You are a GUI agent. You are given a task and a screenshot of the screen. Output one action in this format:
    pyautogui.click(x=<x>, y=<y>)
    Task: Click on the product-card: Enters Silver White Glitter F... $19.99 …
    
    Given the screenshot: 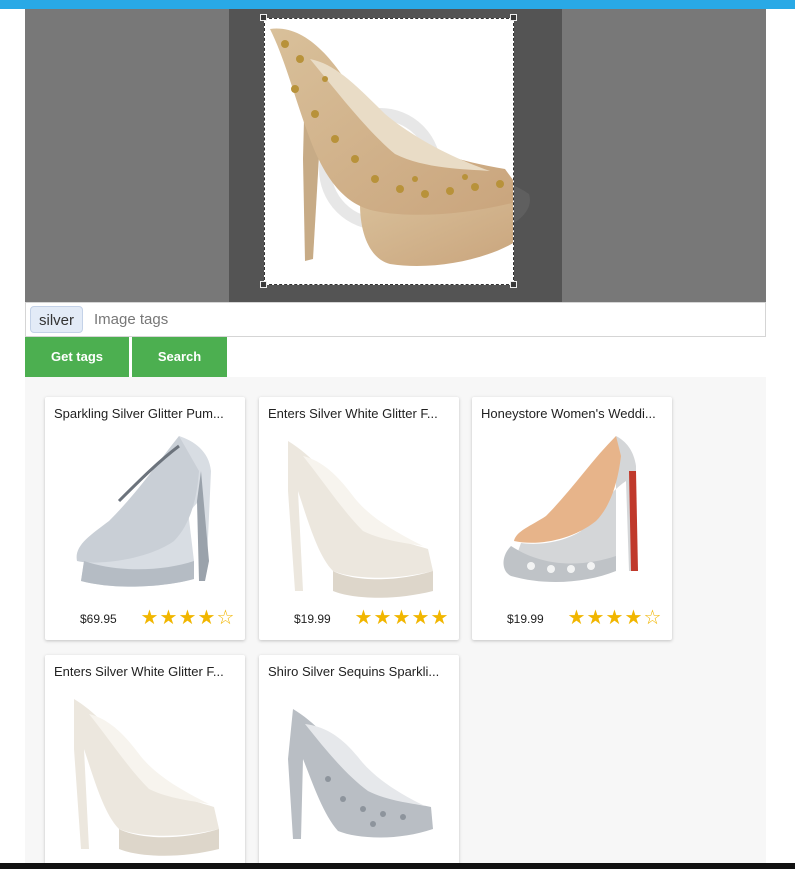 What is the action you would take?
    pyautogui.click(x=359, y=518)
    